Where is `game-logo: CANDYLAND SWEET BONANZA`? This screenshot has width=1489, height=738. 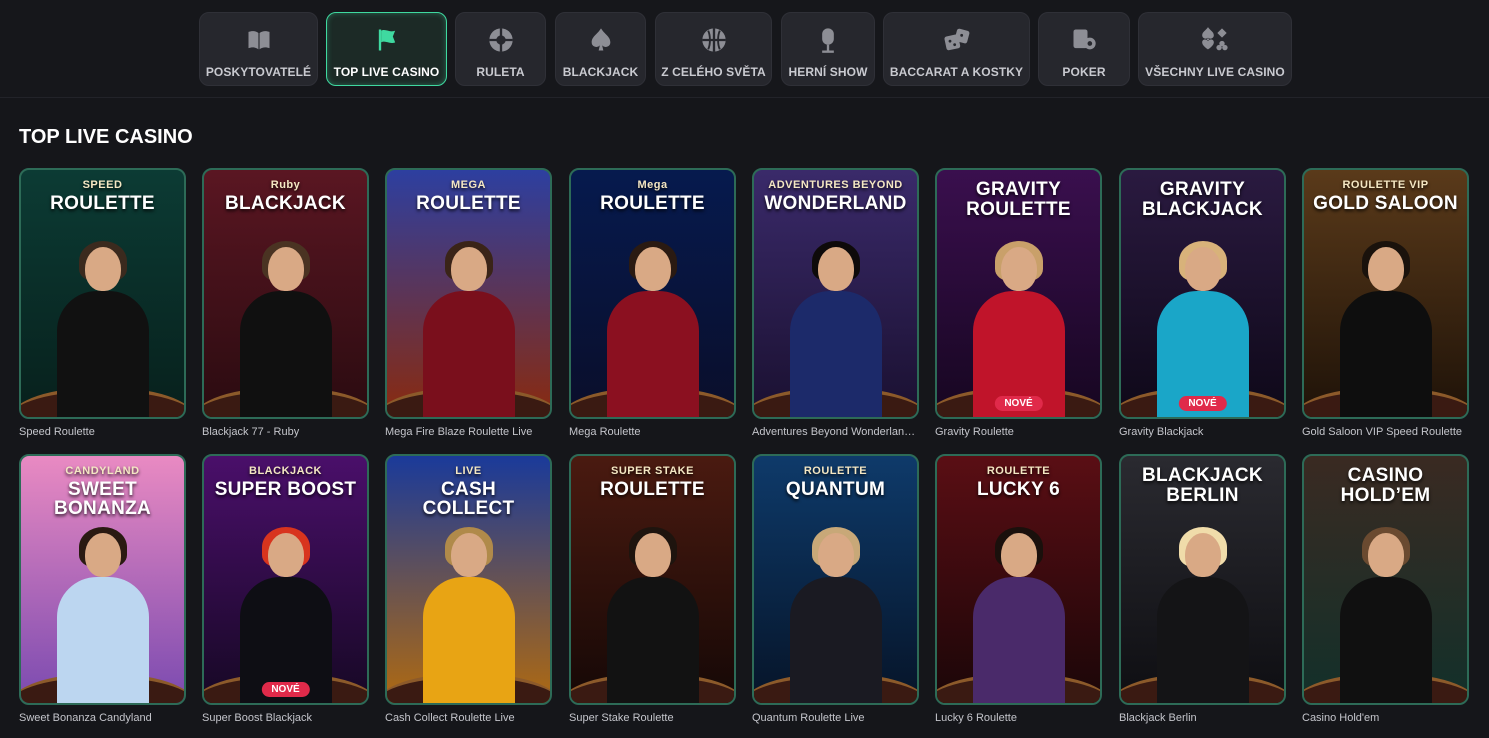 game-logo: CANDYLAND SWEET BONANZA is located at coordinates (102, 492).